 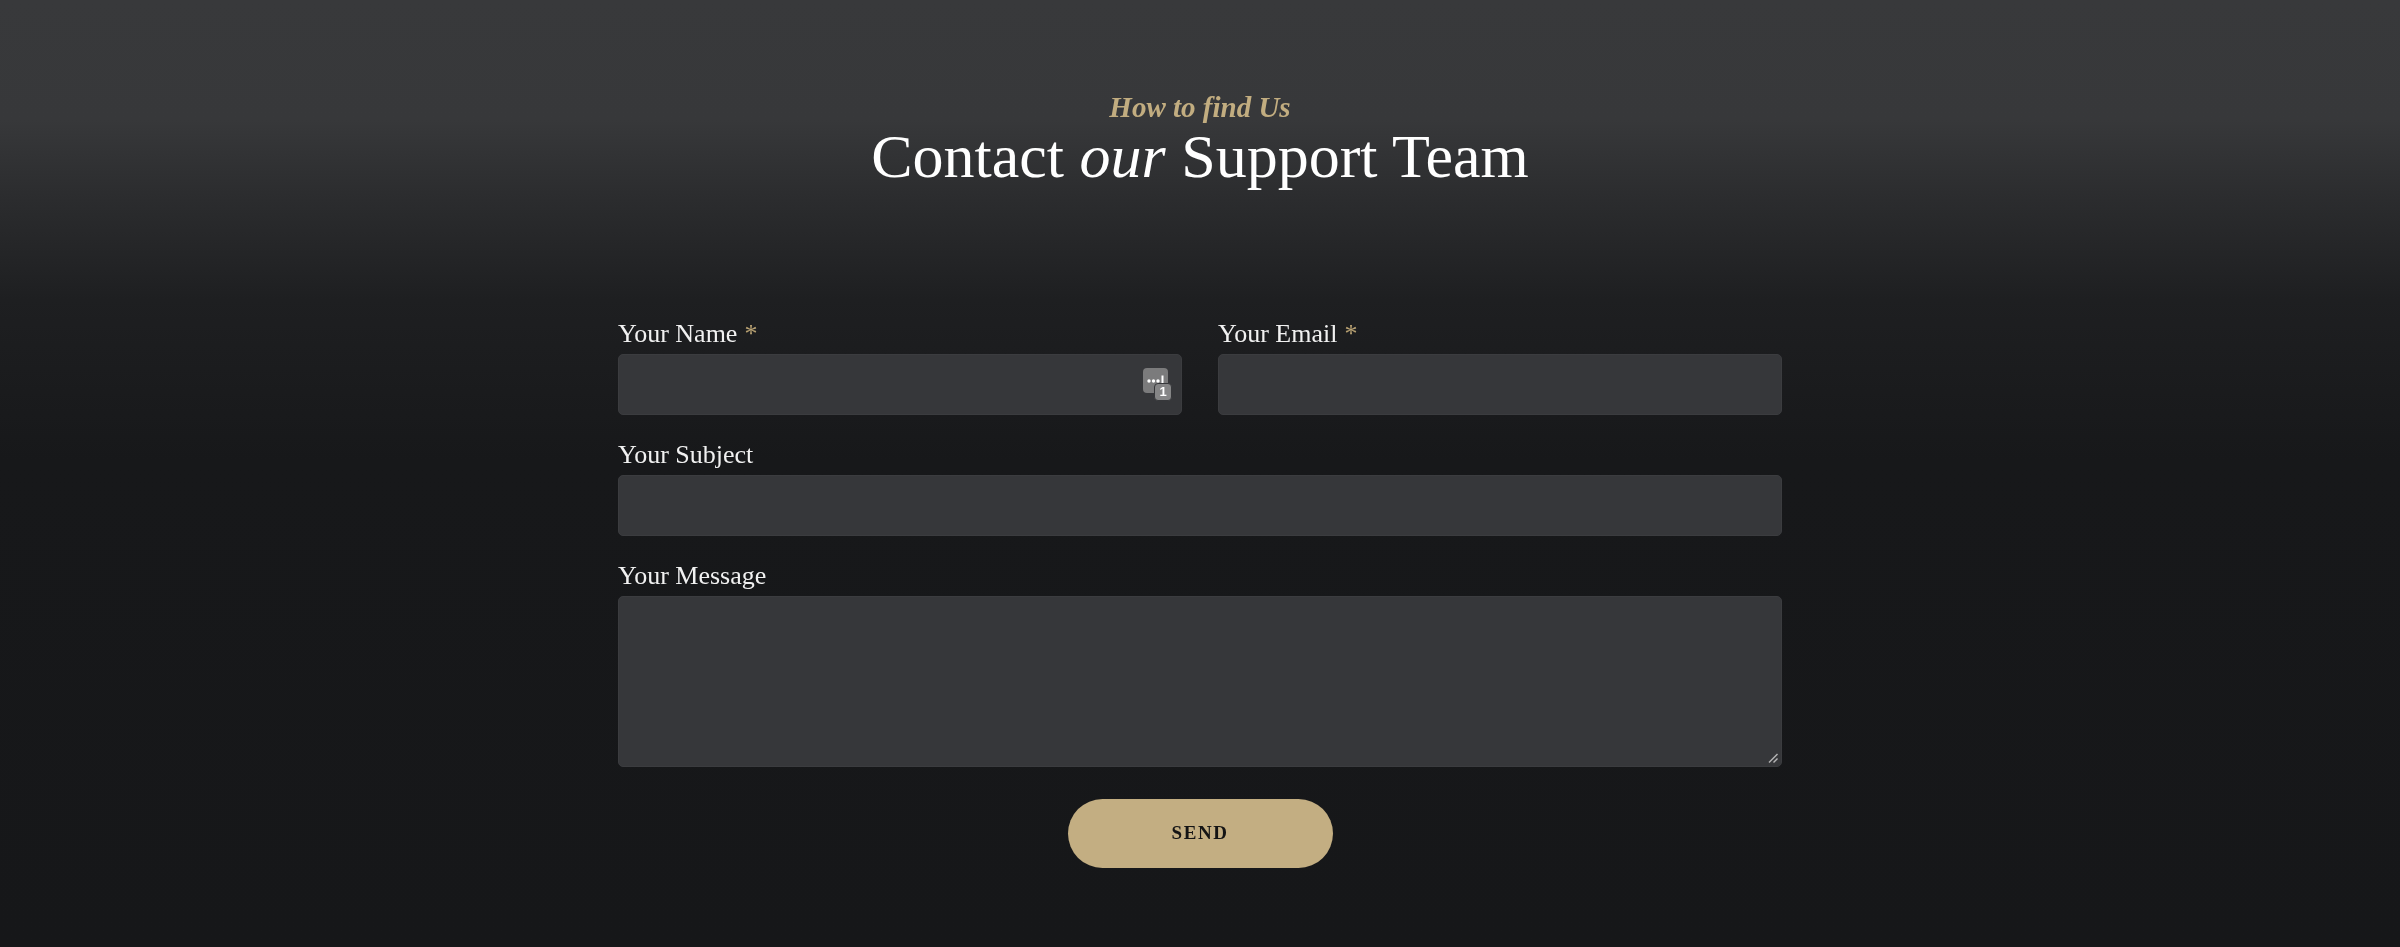 What do you see at coordinates (1200, 107) in the screenshot?
I see `section-eyebrow: How to find Us` at bounding box center [1200, 107].